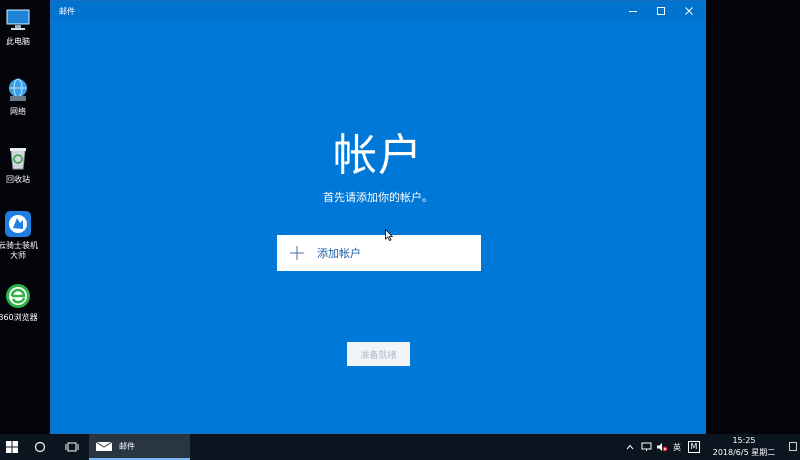 This screenshot has width=800, height=460. I want to click on desktop-icon-360-browser: 360浏览器, so click(19, 302).